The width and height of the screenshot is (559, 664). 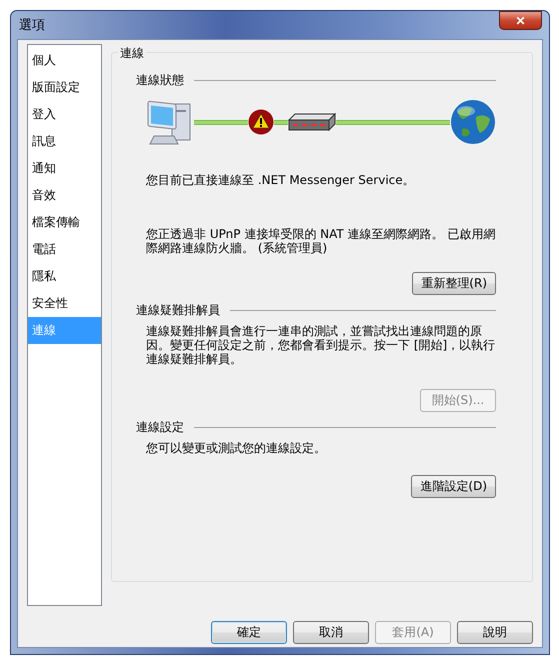 I want to click on sidebar-item: 個人, so click(x=64, y=60).